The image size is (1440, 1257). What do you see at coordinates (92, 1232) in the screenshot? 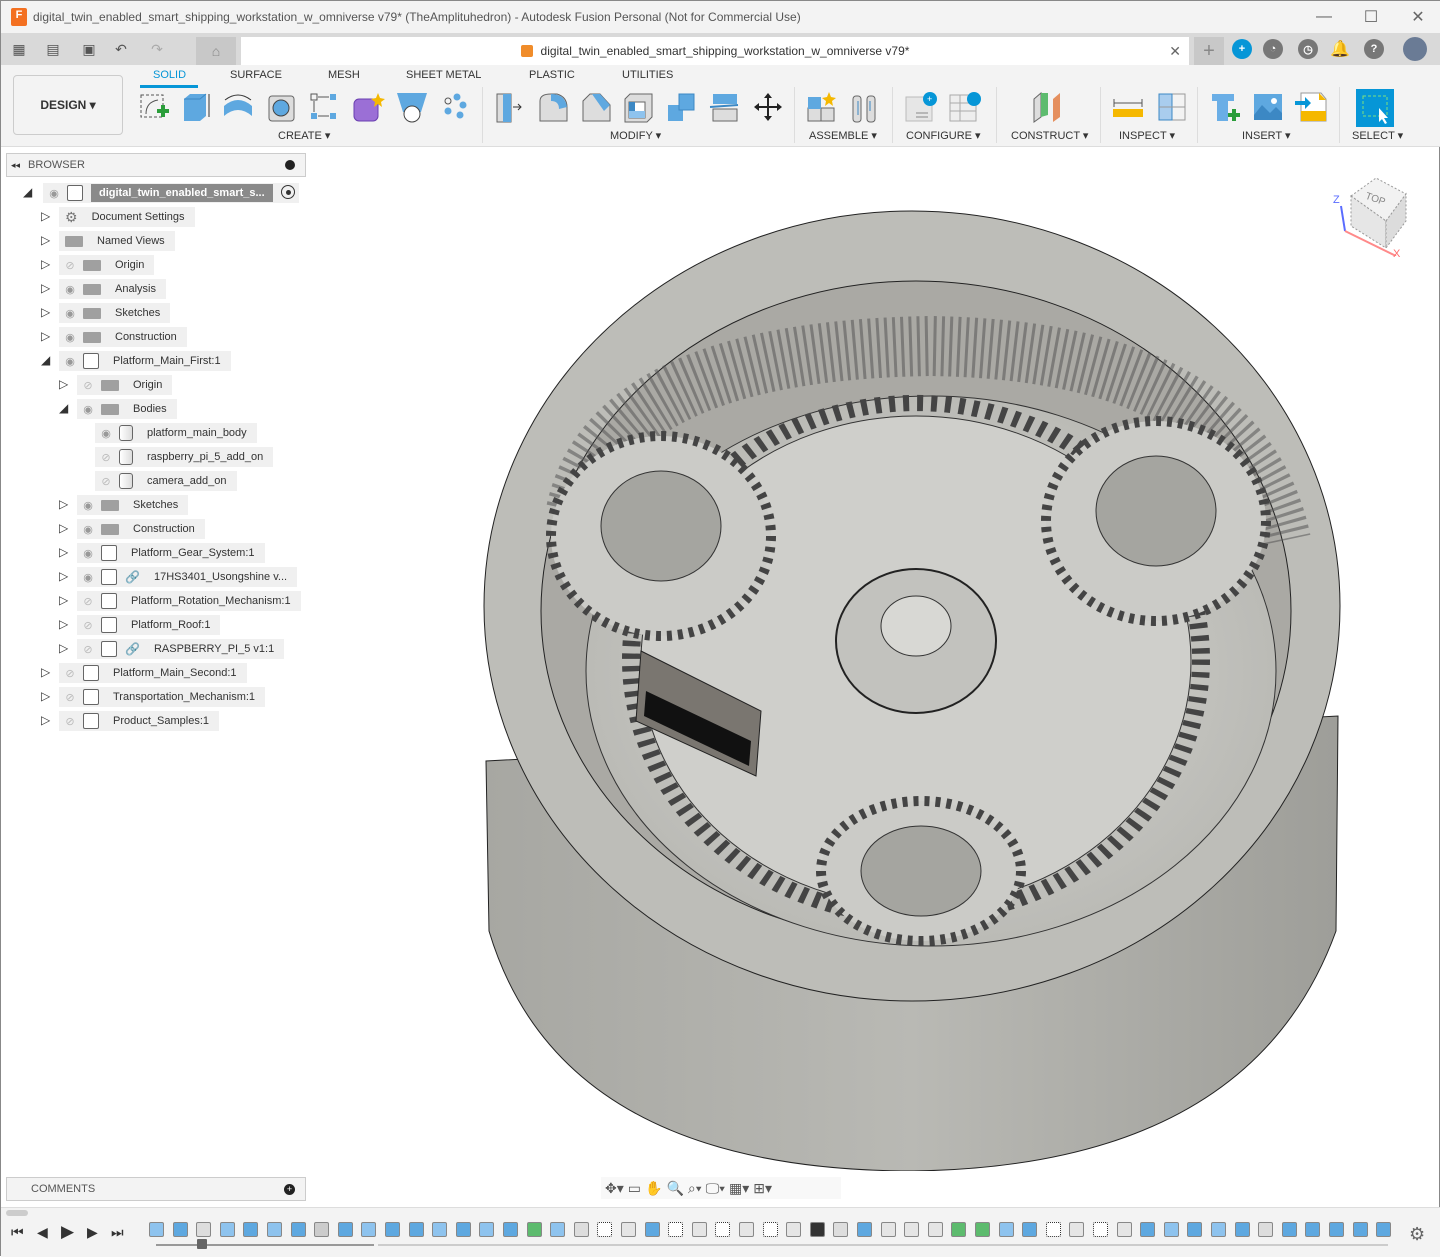
I see `step-forward-icon: ▶` at bounding box center [92, 1232].